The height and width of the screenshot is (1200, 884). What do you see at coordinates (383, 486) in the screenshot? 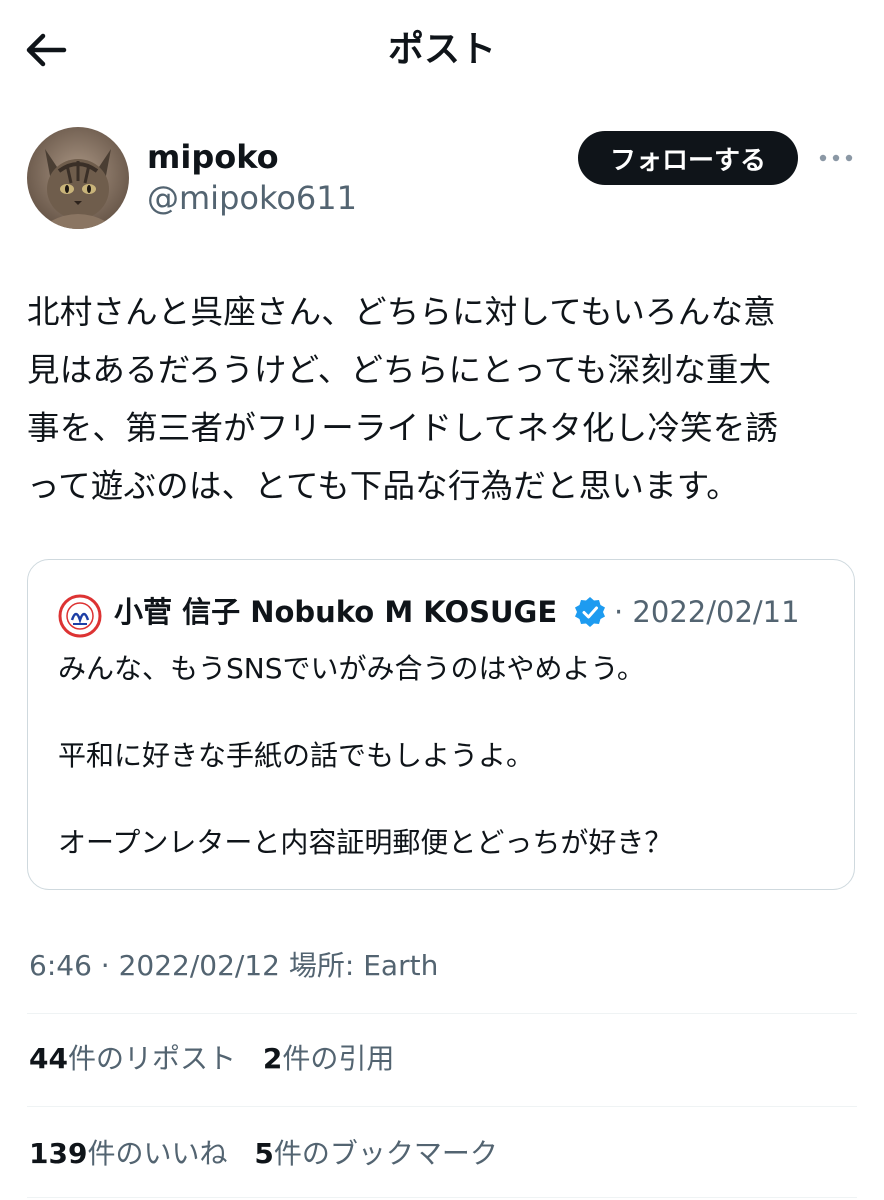
I see `post-text-line: って遊ぶのは、とても下品な行為だと思います。` at bounding box center [383, 486].